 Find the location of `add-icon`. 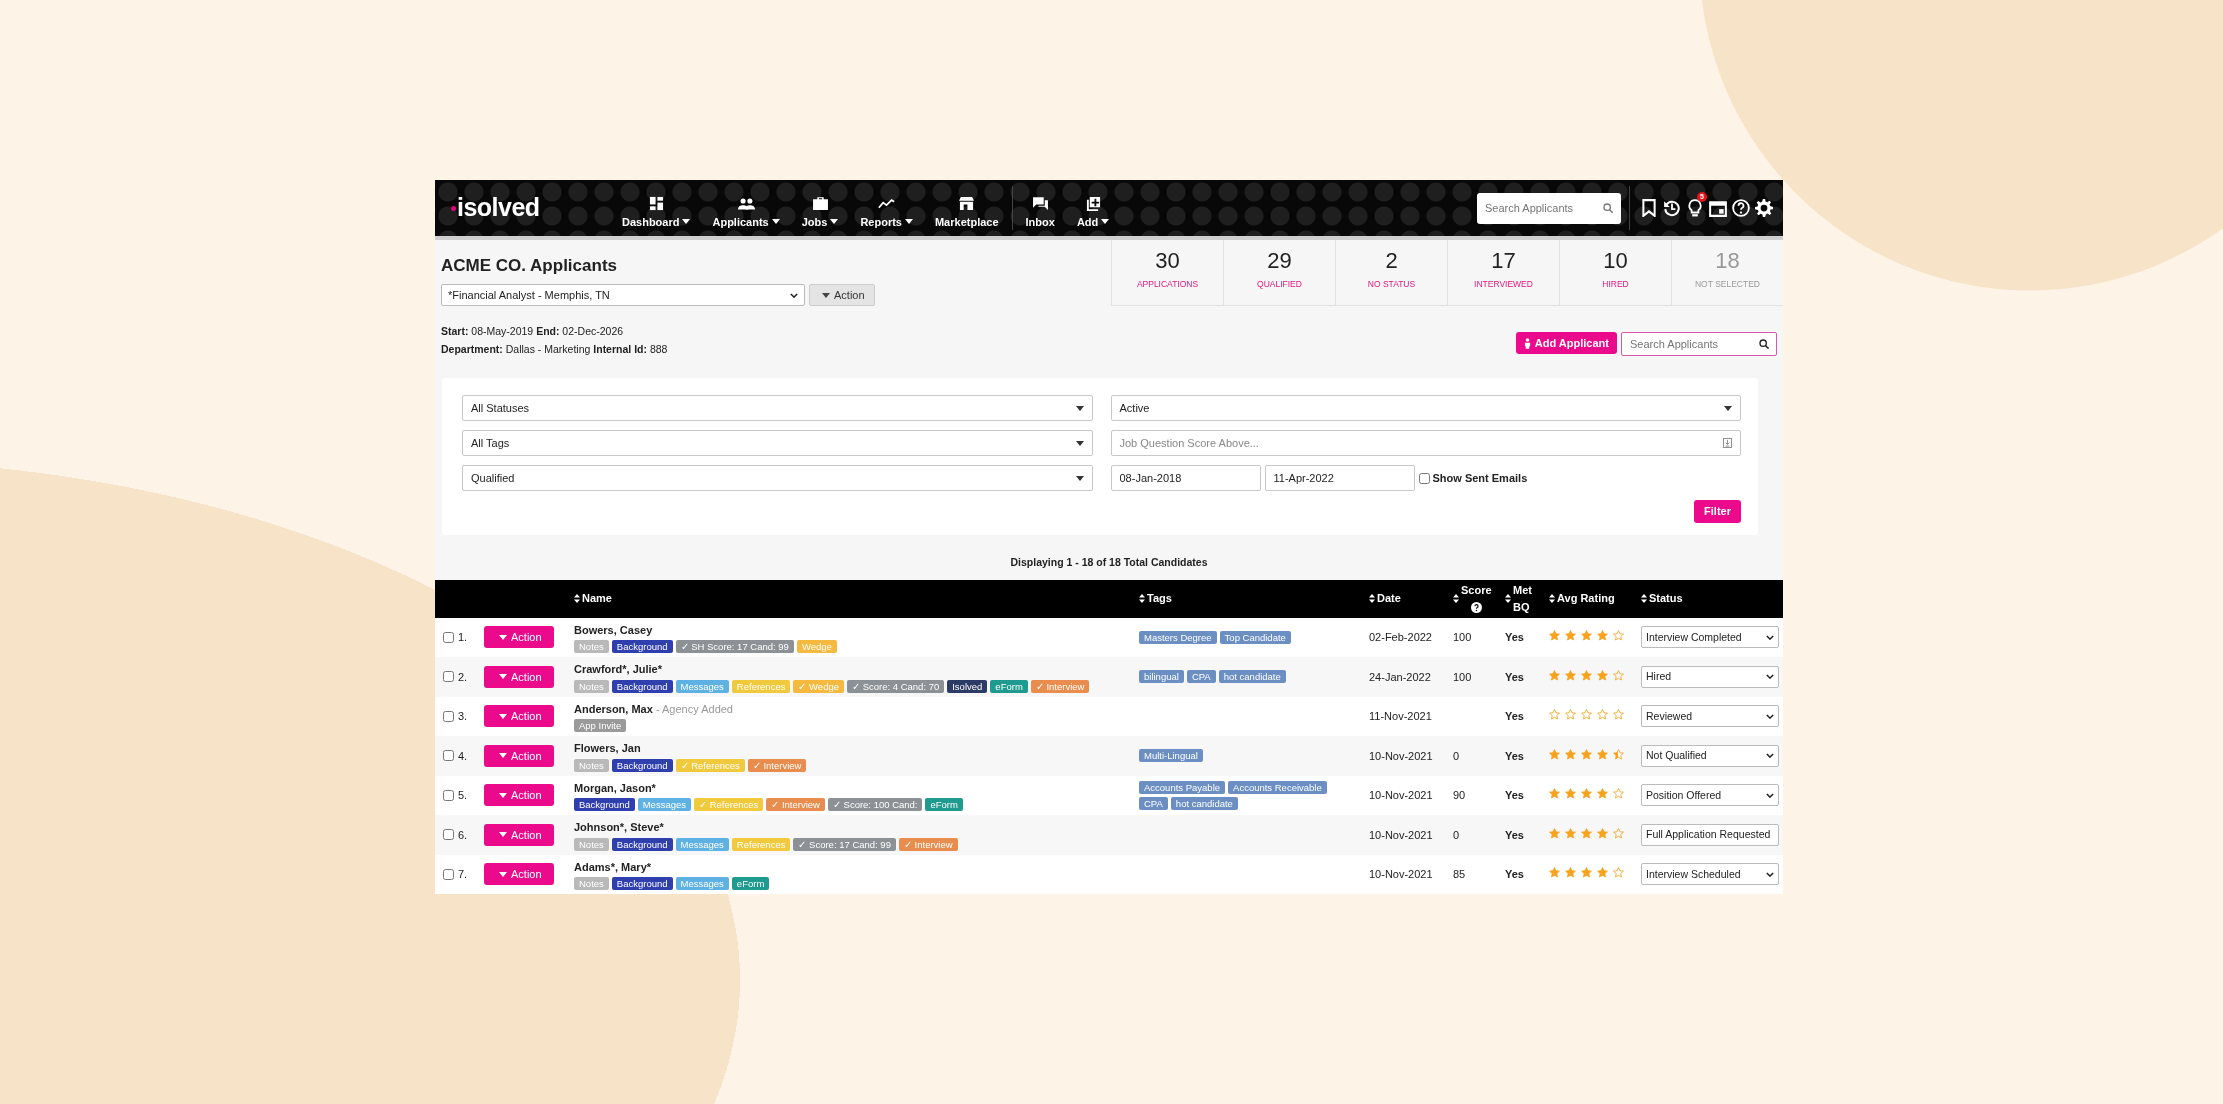

add-icon is located at coordinates (1093, 203).